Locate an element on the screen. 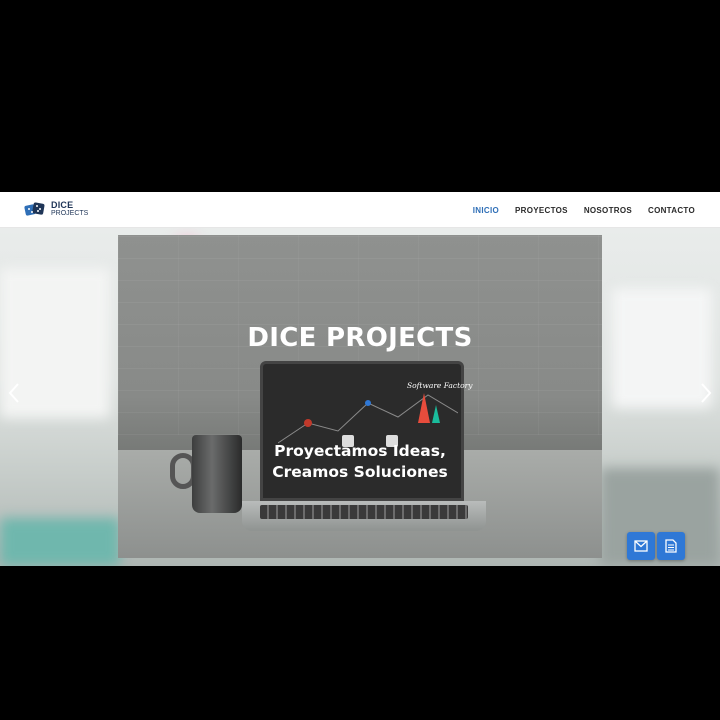  mail-icon is located at coordinates (641, 546).